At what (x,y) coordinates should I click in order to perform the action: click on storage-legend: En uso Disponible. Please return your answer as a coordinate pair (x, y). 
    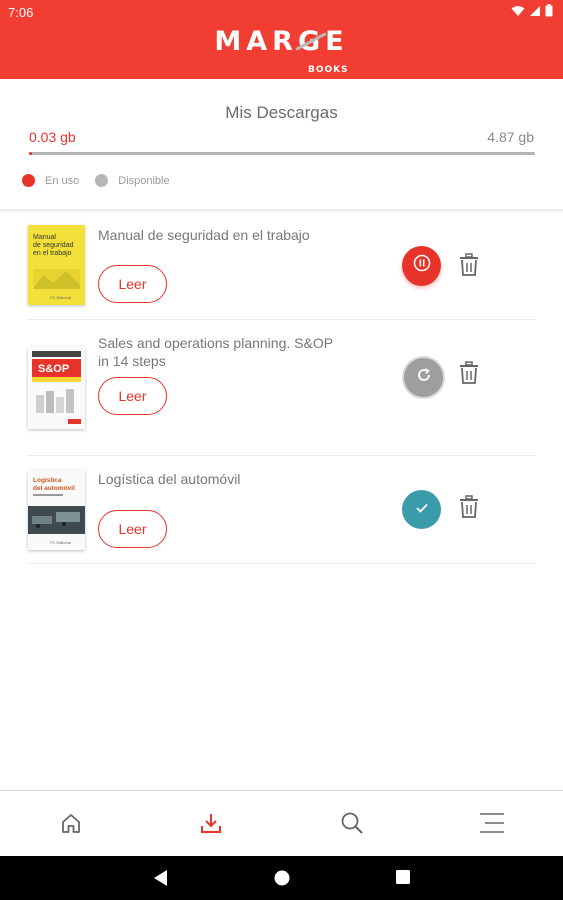
    Looking at the image, I should click on (96, 180).